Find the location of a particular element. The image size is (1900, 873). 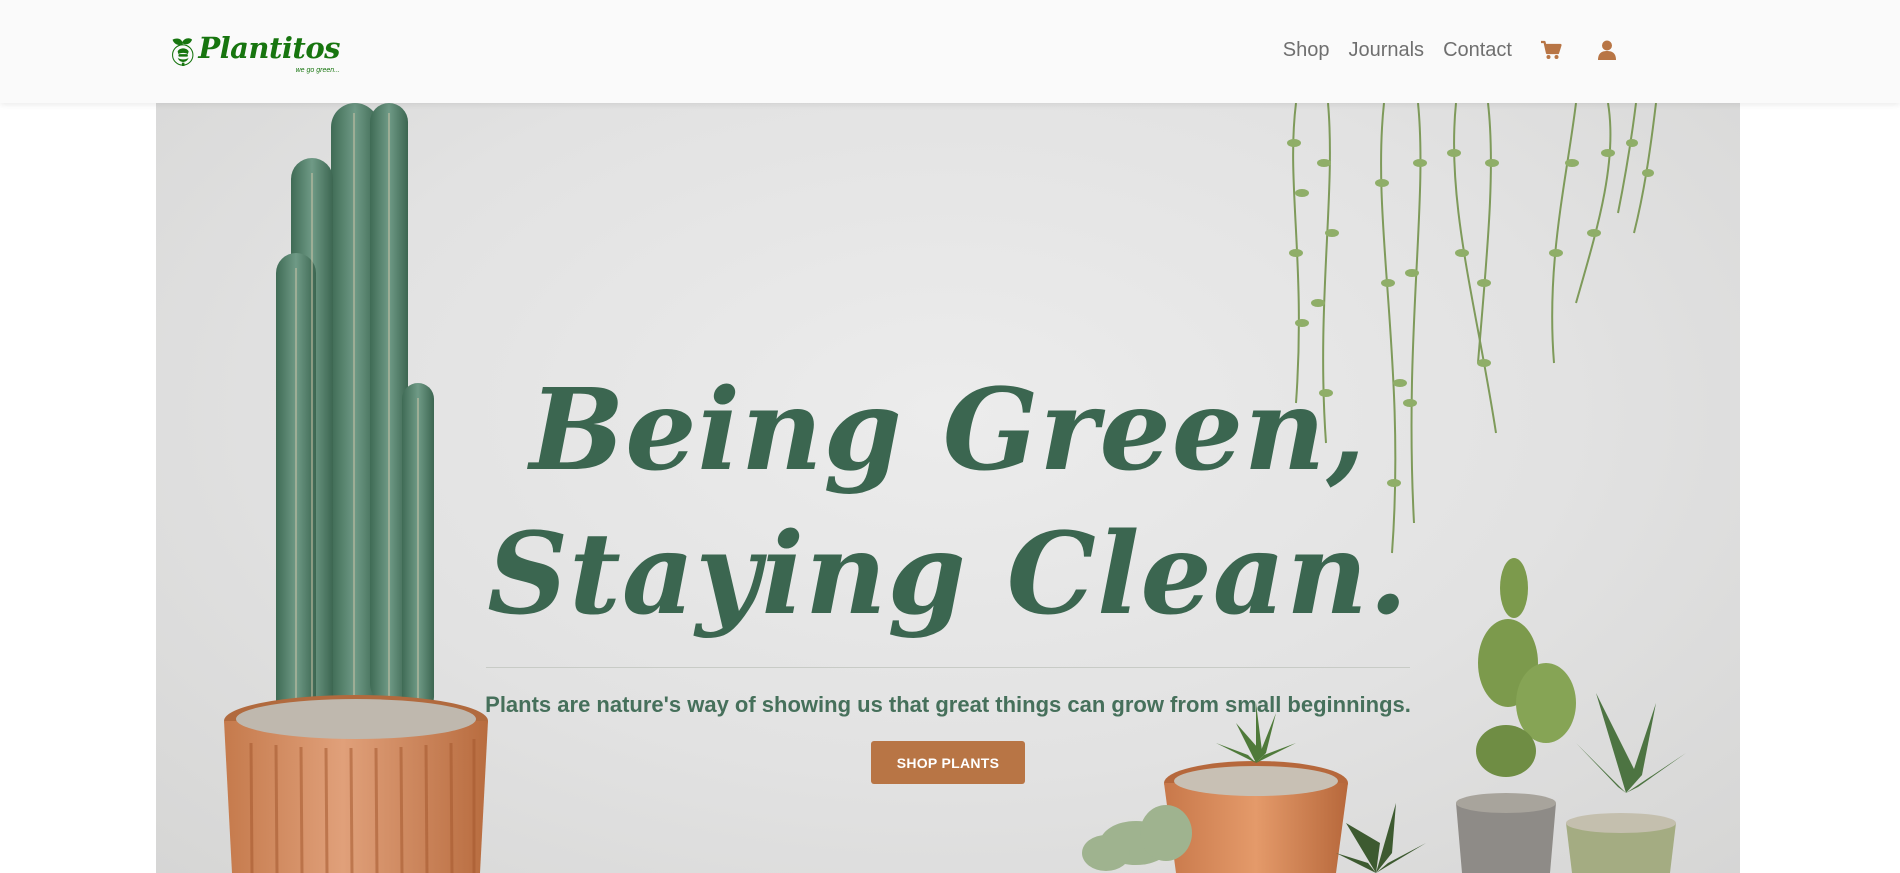

user-icon is located at coordinates (1607, 50).